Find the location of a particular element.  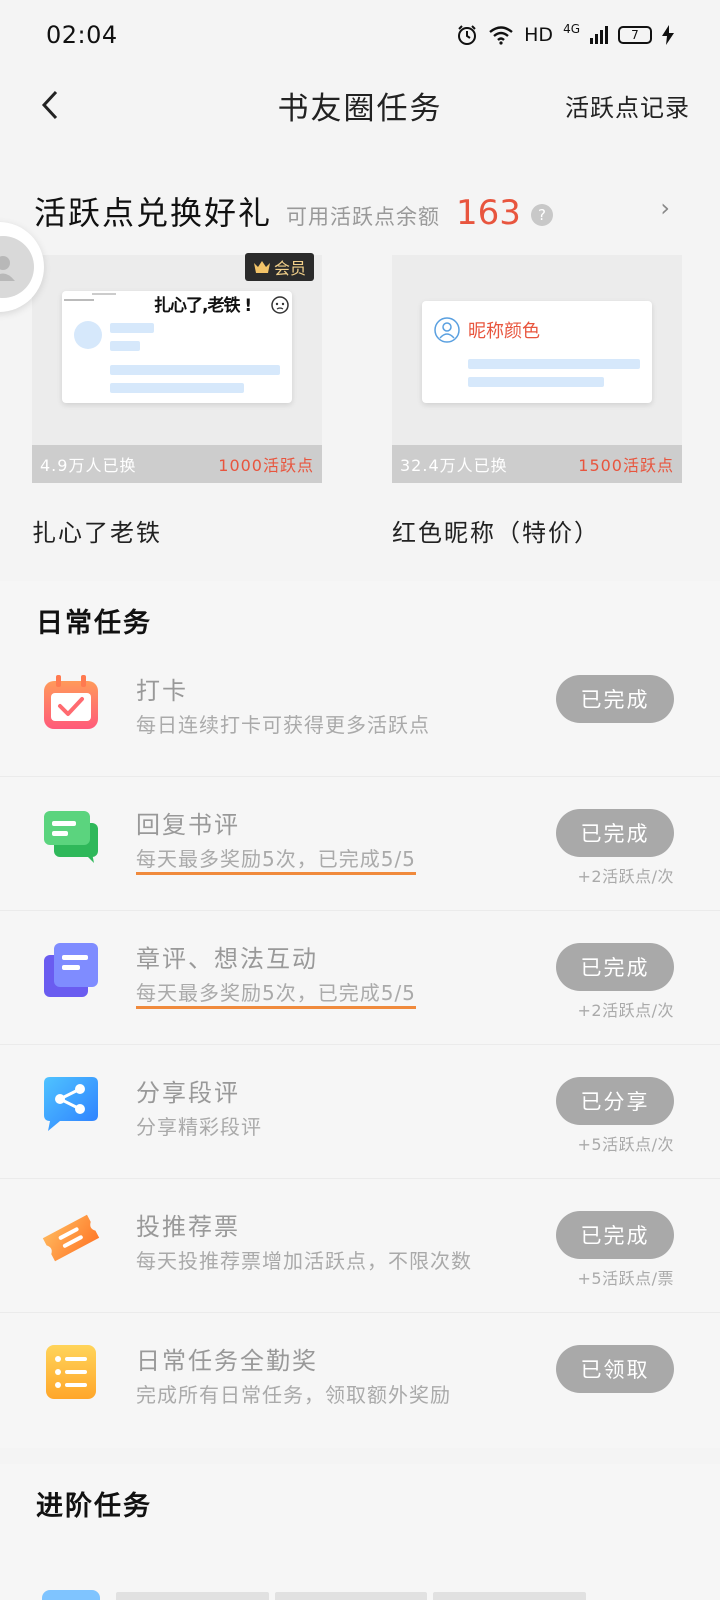

share-icon is located at coordinates (71, 1104).